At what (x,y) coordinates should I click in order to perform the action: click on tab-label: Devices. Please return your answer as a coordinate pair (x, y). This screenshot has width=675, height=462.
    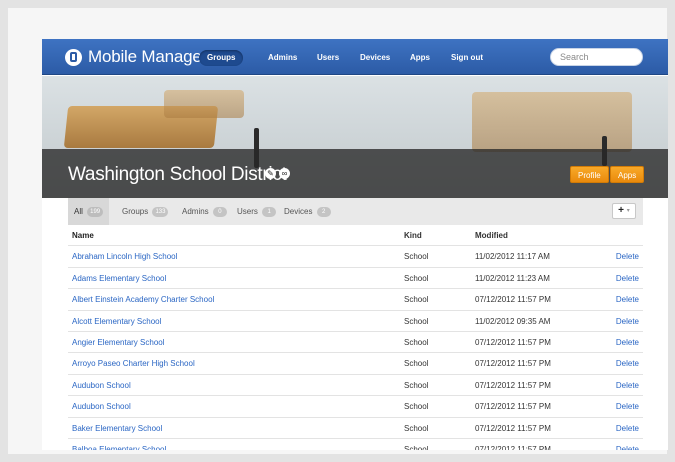
    Looking at the image, I should click on (298, 211).